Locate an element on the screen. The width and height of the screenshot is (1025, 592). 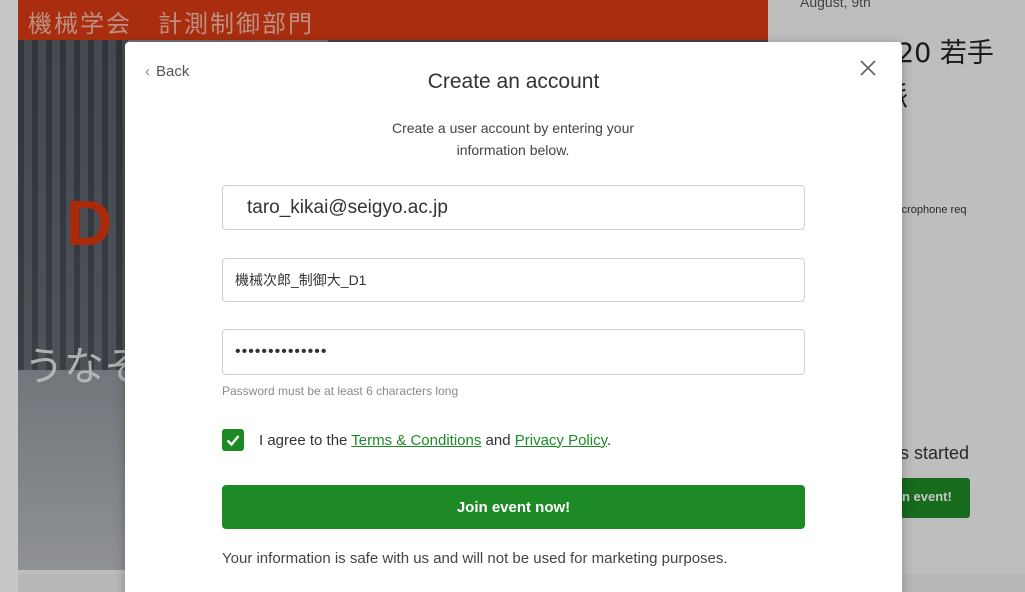
terms-link: Terms & Conditions is located at coordinates (416, 440).